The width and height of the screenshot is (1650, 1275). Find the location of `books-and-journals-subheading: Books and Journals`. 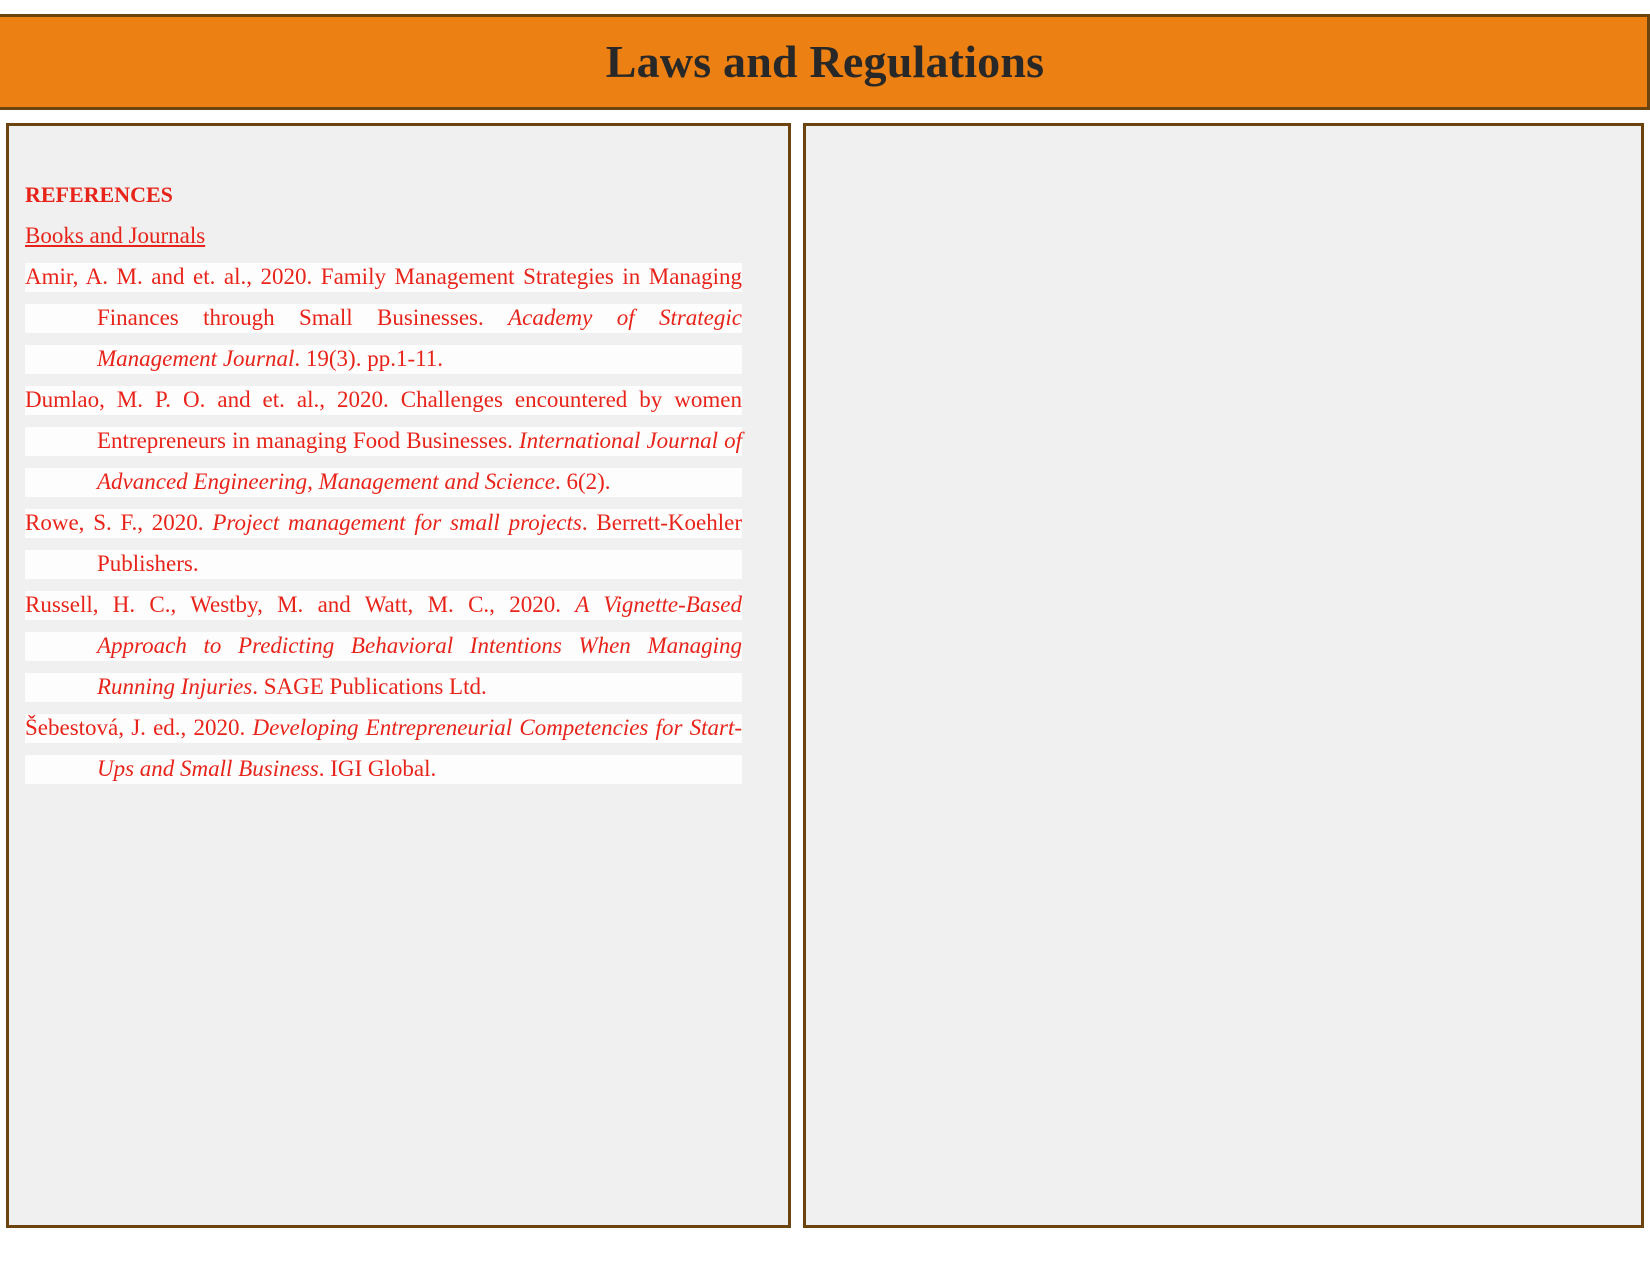

books-and-journals-subheading: Books and Journals is located at coordinates (115, 235).